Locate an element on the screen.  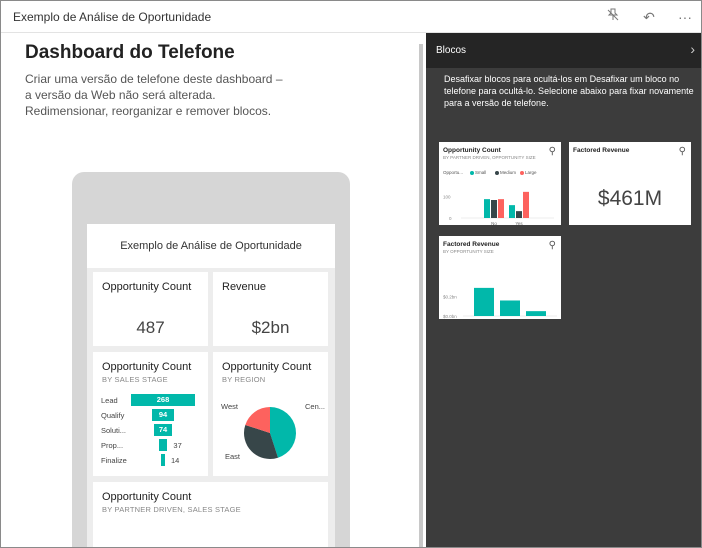
legend-label: Small is located at coordinates (481, 172).